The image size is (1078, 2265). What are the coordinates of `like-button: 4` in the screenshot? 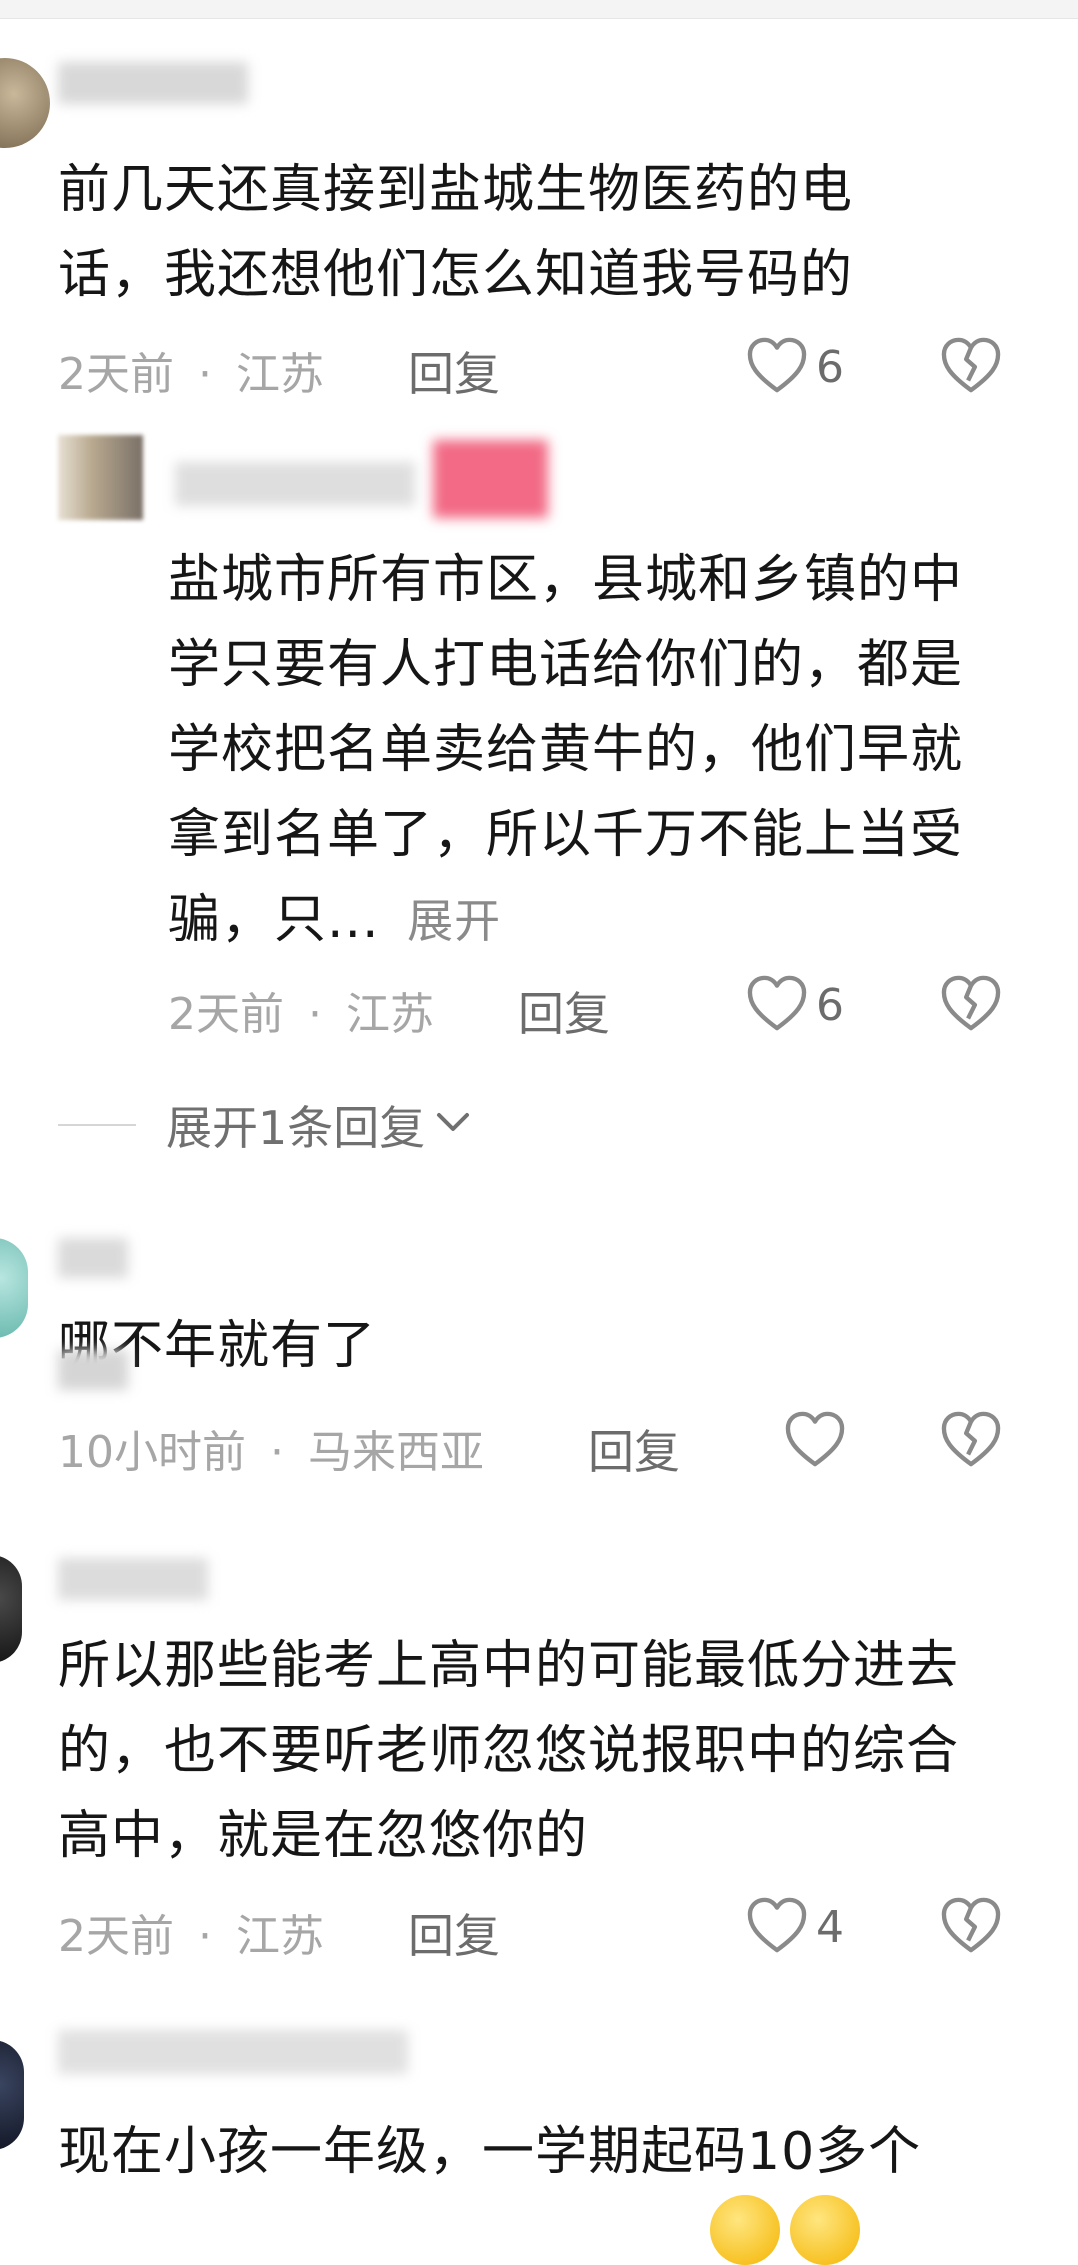 It's located at (795, 1927).